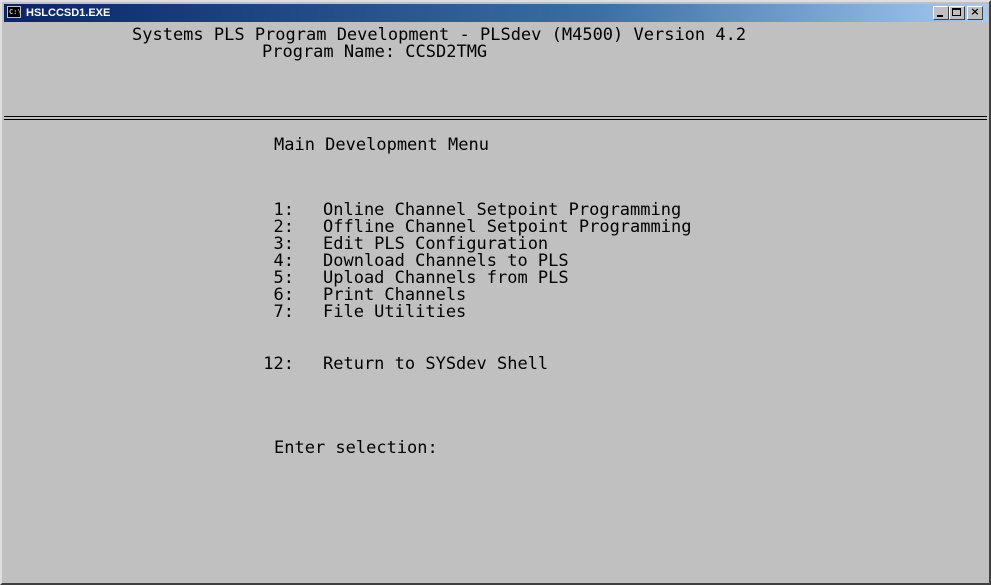 The height and width of the screenshot is (585, 991). I want to click on selection-prompt: Enter selection:, so click(356, 448).